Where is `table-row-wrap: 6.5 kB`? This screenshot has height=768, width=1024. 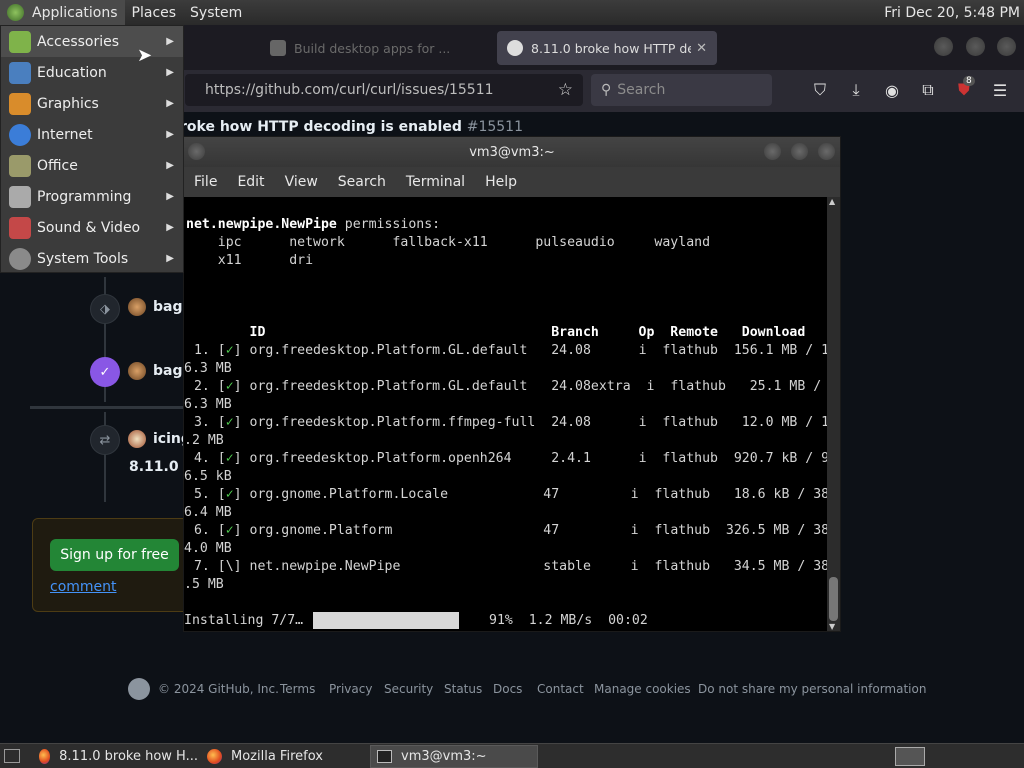 table-row-wrap: 6.5 kB is located at coordinates (208, 476).